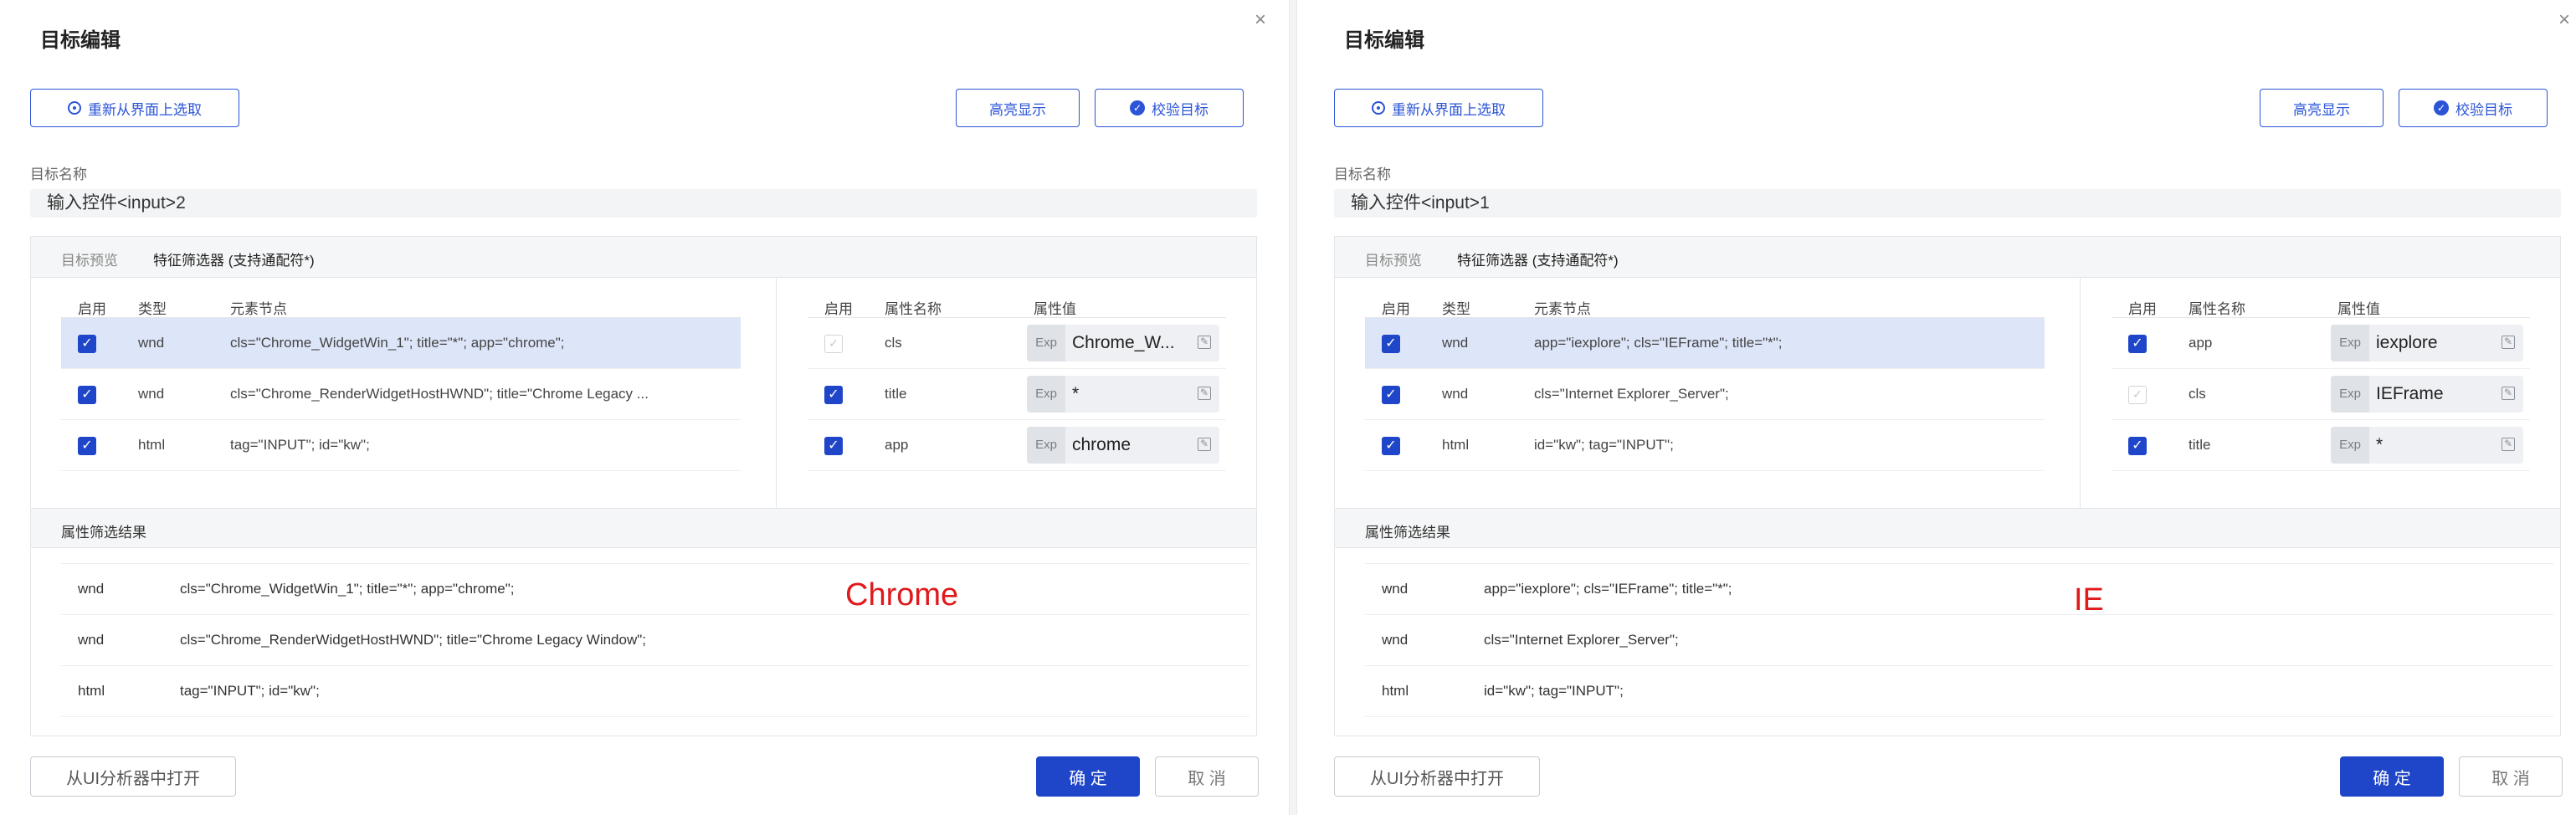 Image resolution: width=2576 pixels, height=815 pixels. I want to click on result-type: wnd, so click(91, 589).